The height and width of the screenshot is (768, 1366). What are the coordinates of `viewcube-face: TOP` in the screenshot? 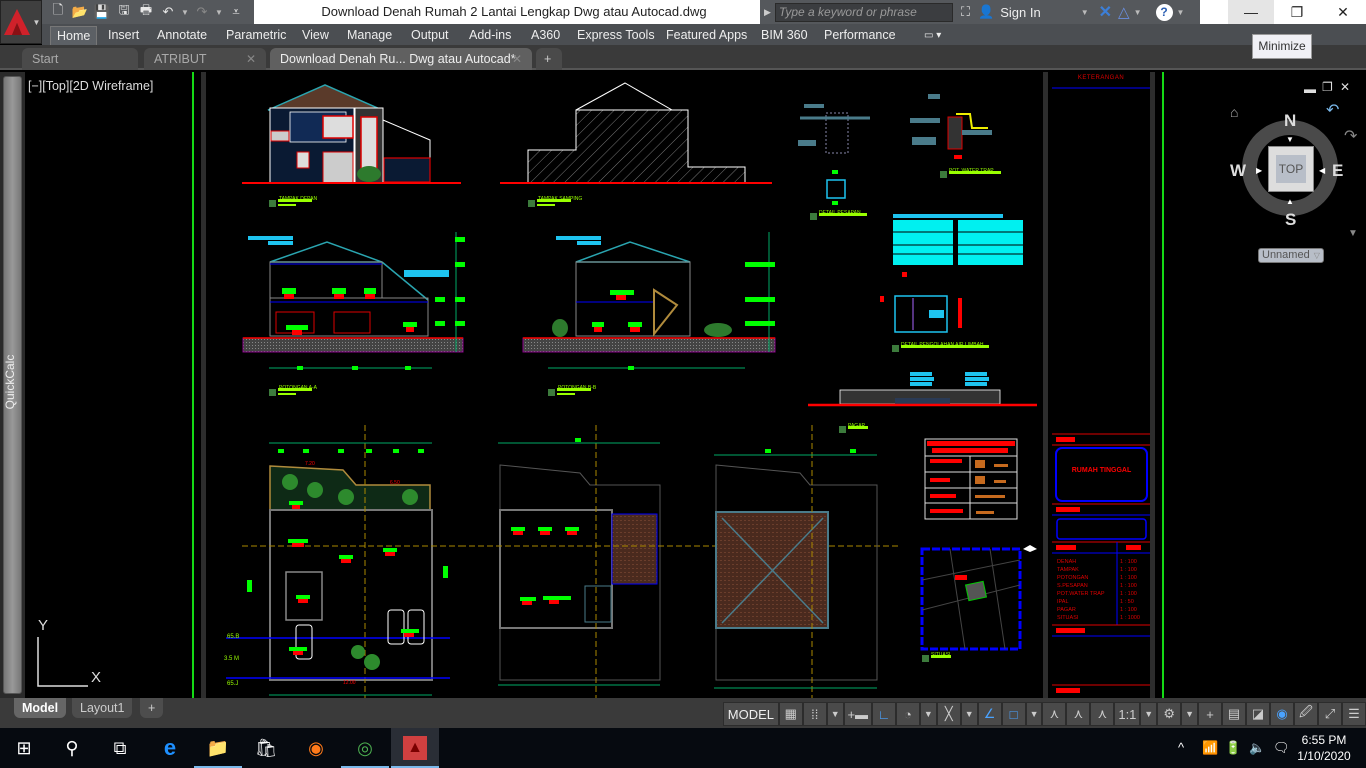 It's located at (1291, 169).